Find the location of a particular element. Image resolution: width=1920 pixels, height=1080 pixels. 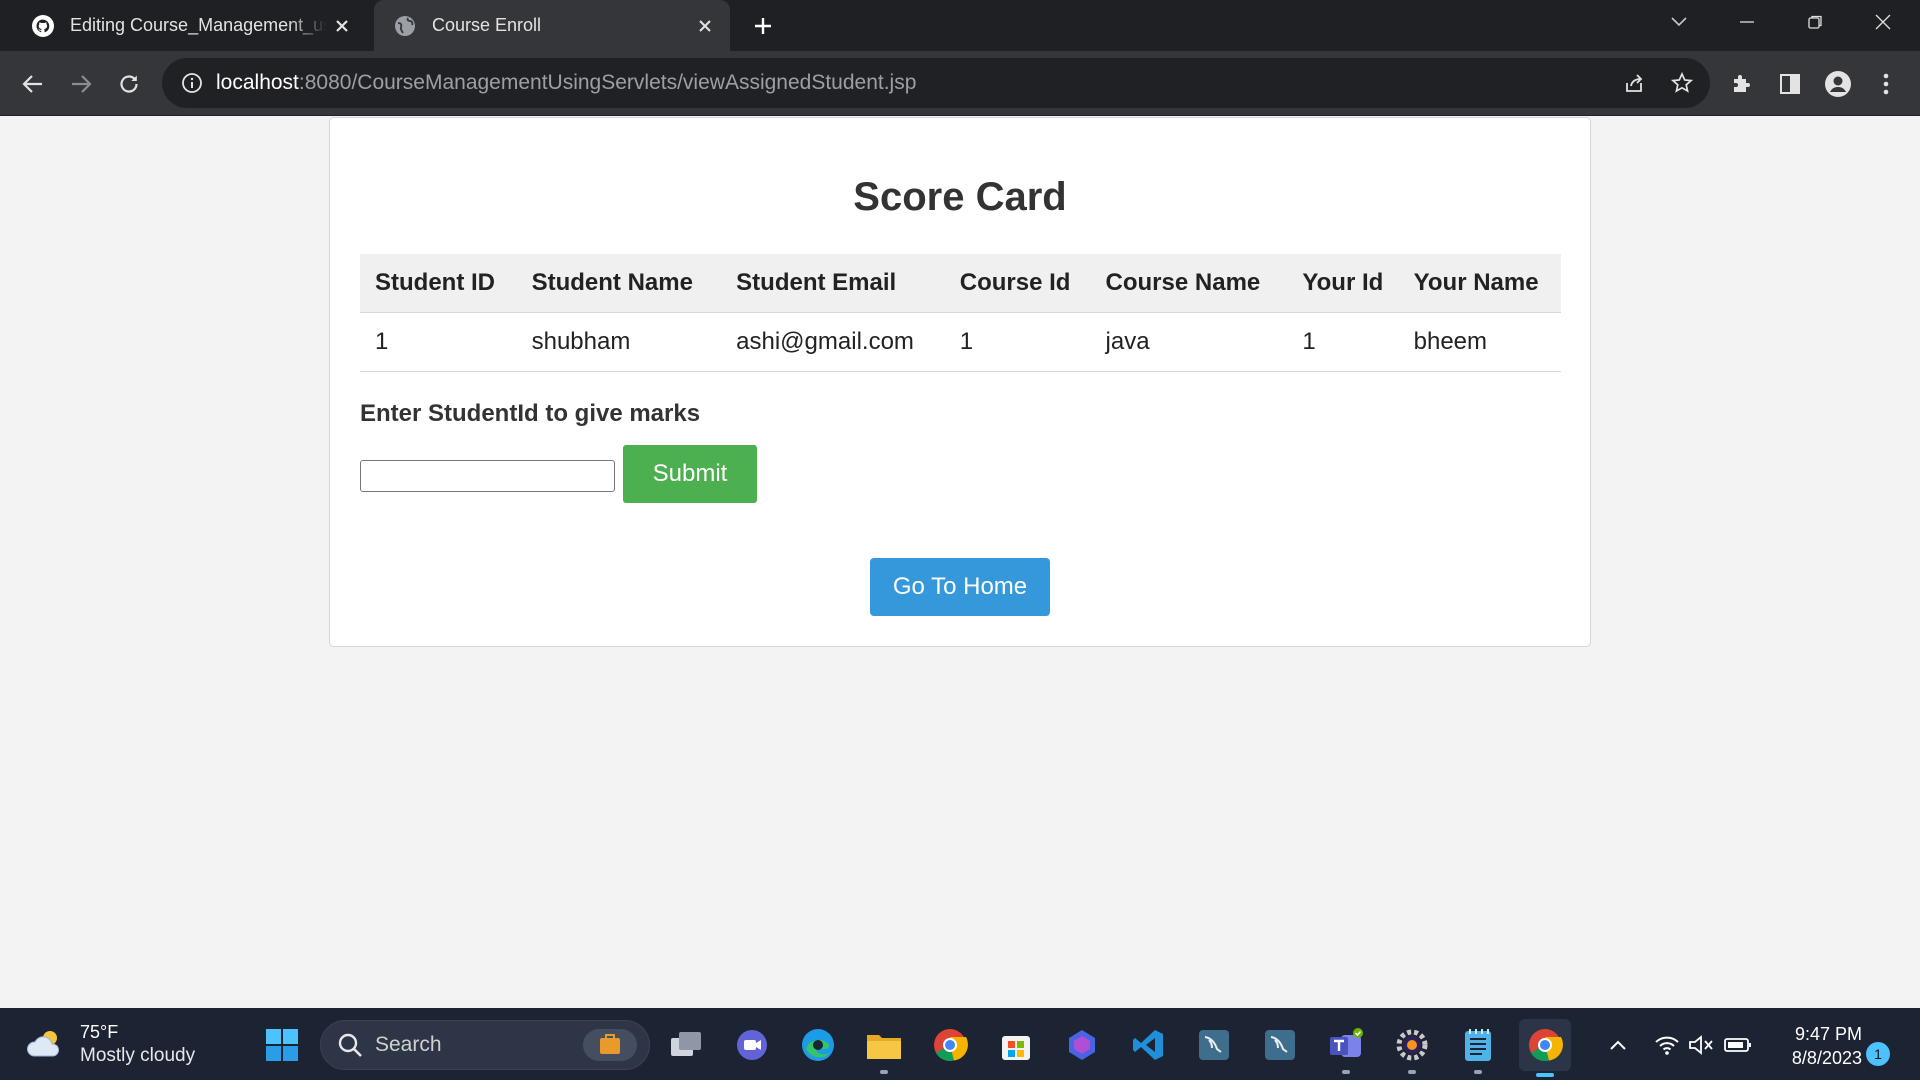

table-row: 1 shubham ashi@gmail.com 1 java 1 bheem is located at coordinates (960, 342).